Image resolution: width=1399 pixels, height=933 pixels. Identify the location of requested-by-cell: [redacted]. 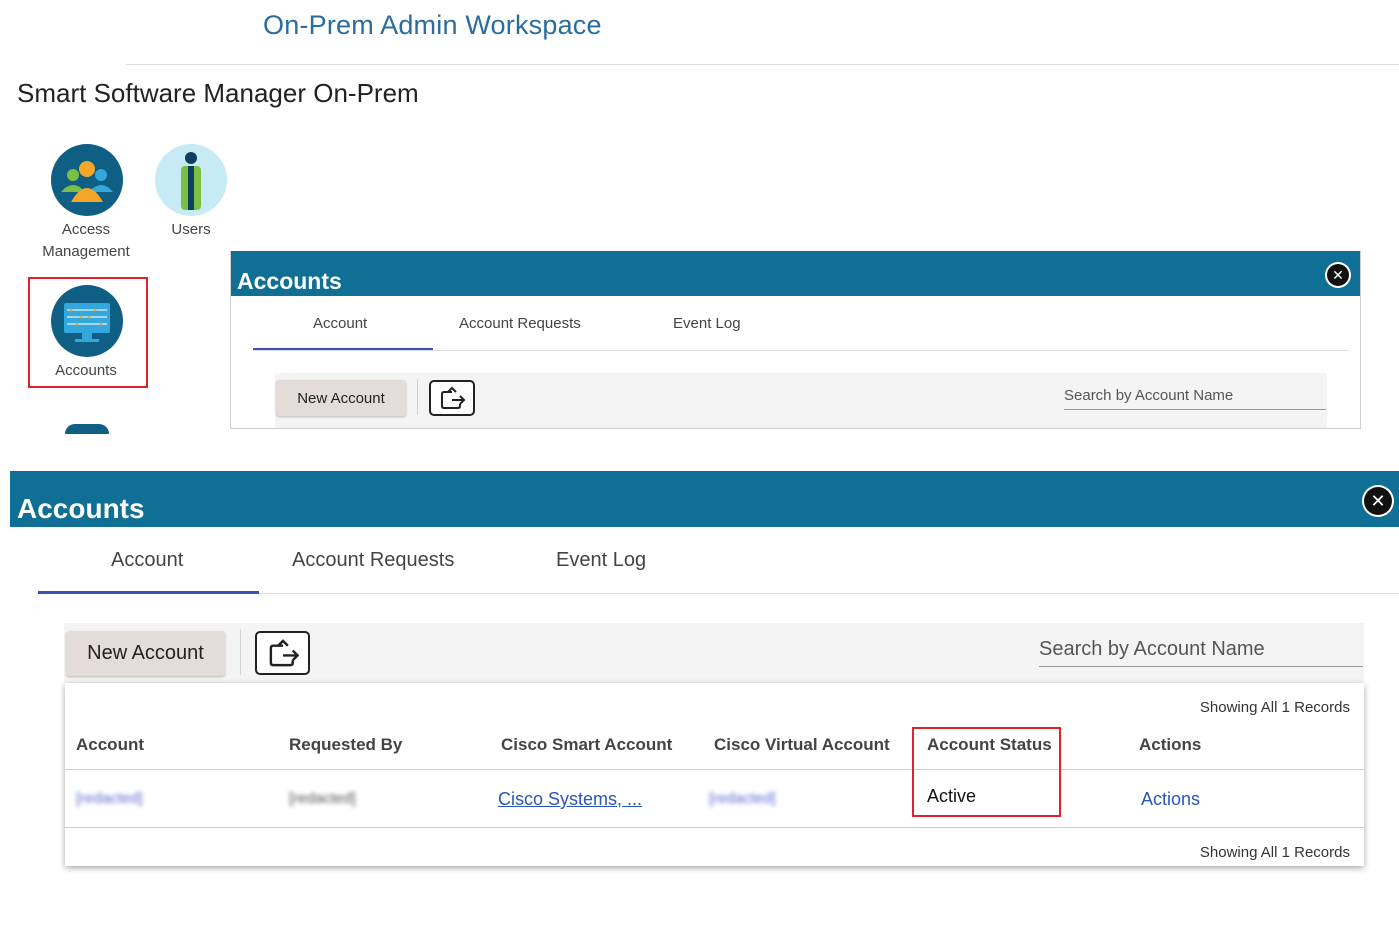
(322, 798).